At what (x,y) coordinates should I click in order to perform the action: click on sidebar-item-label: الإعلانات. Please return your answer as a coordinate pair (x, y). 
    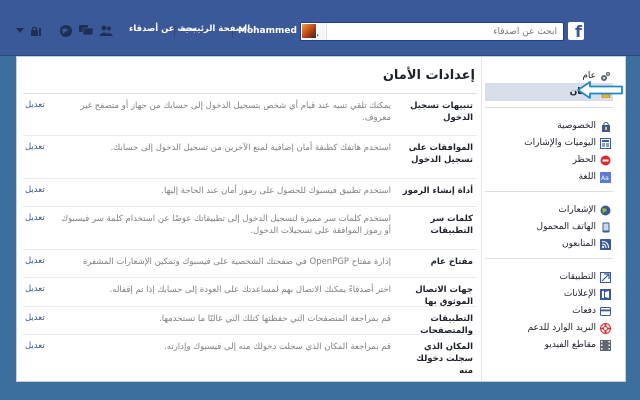
    Looking at the image, I should click on (579, 294).